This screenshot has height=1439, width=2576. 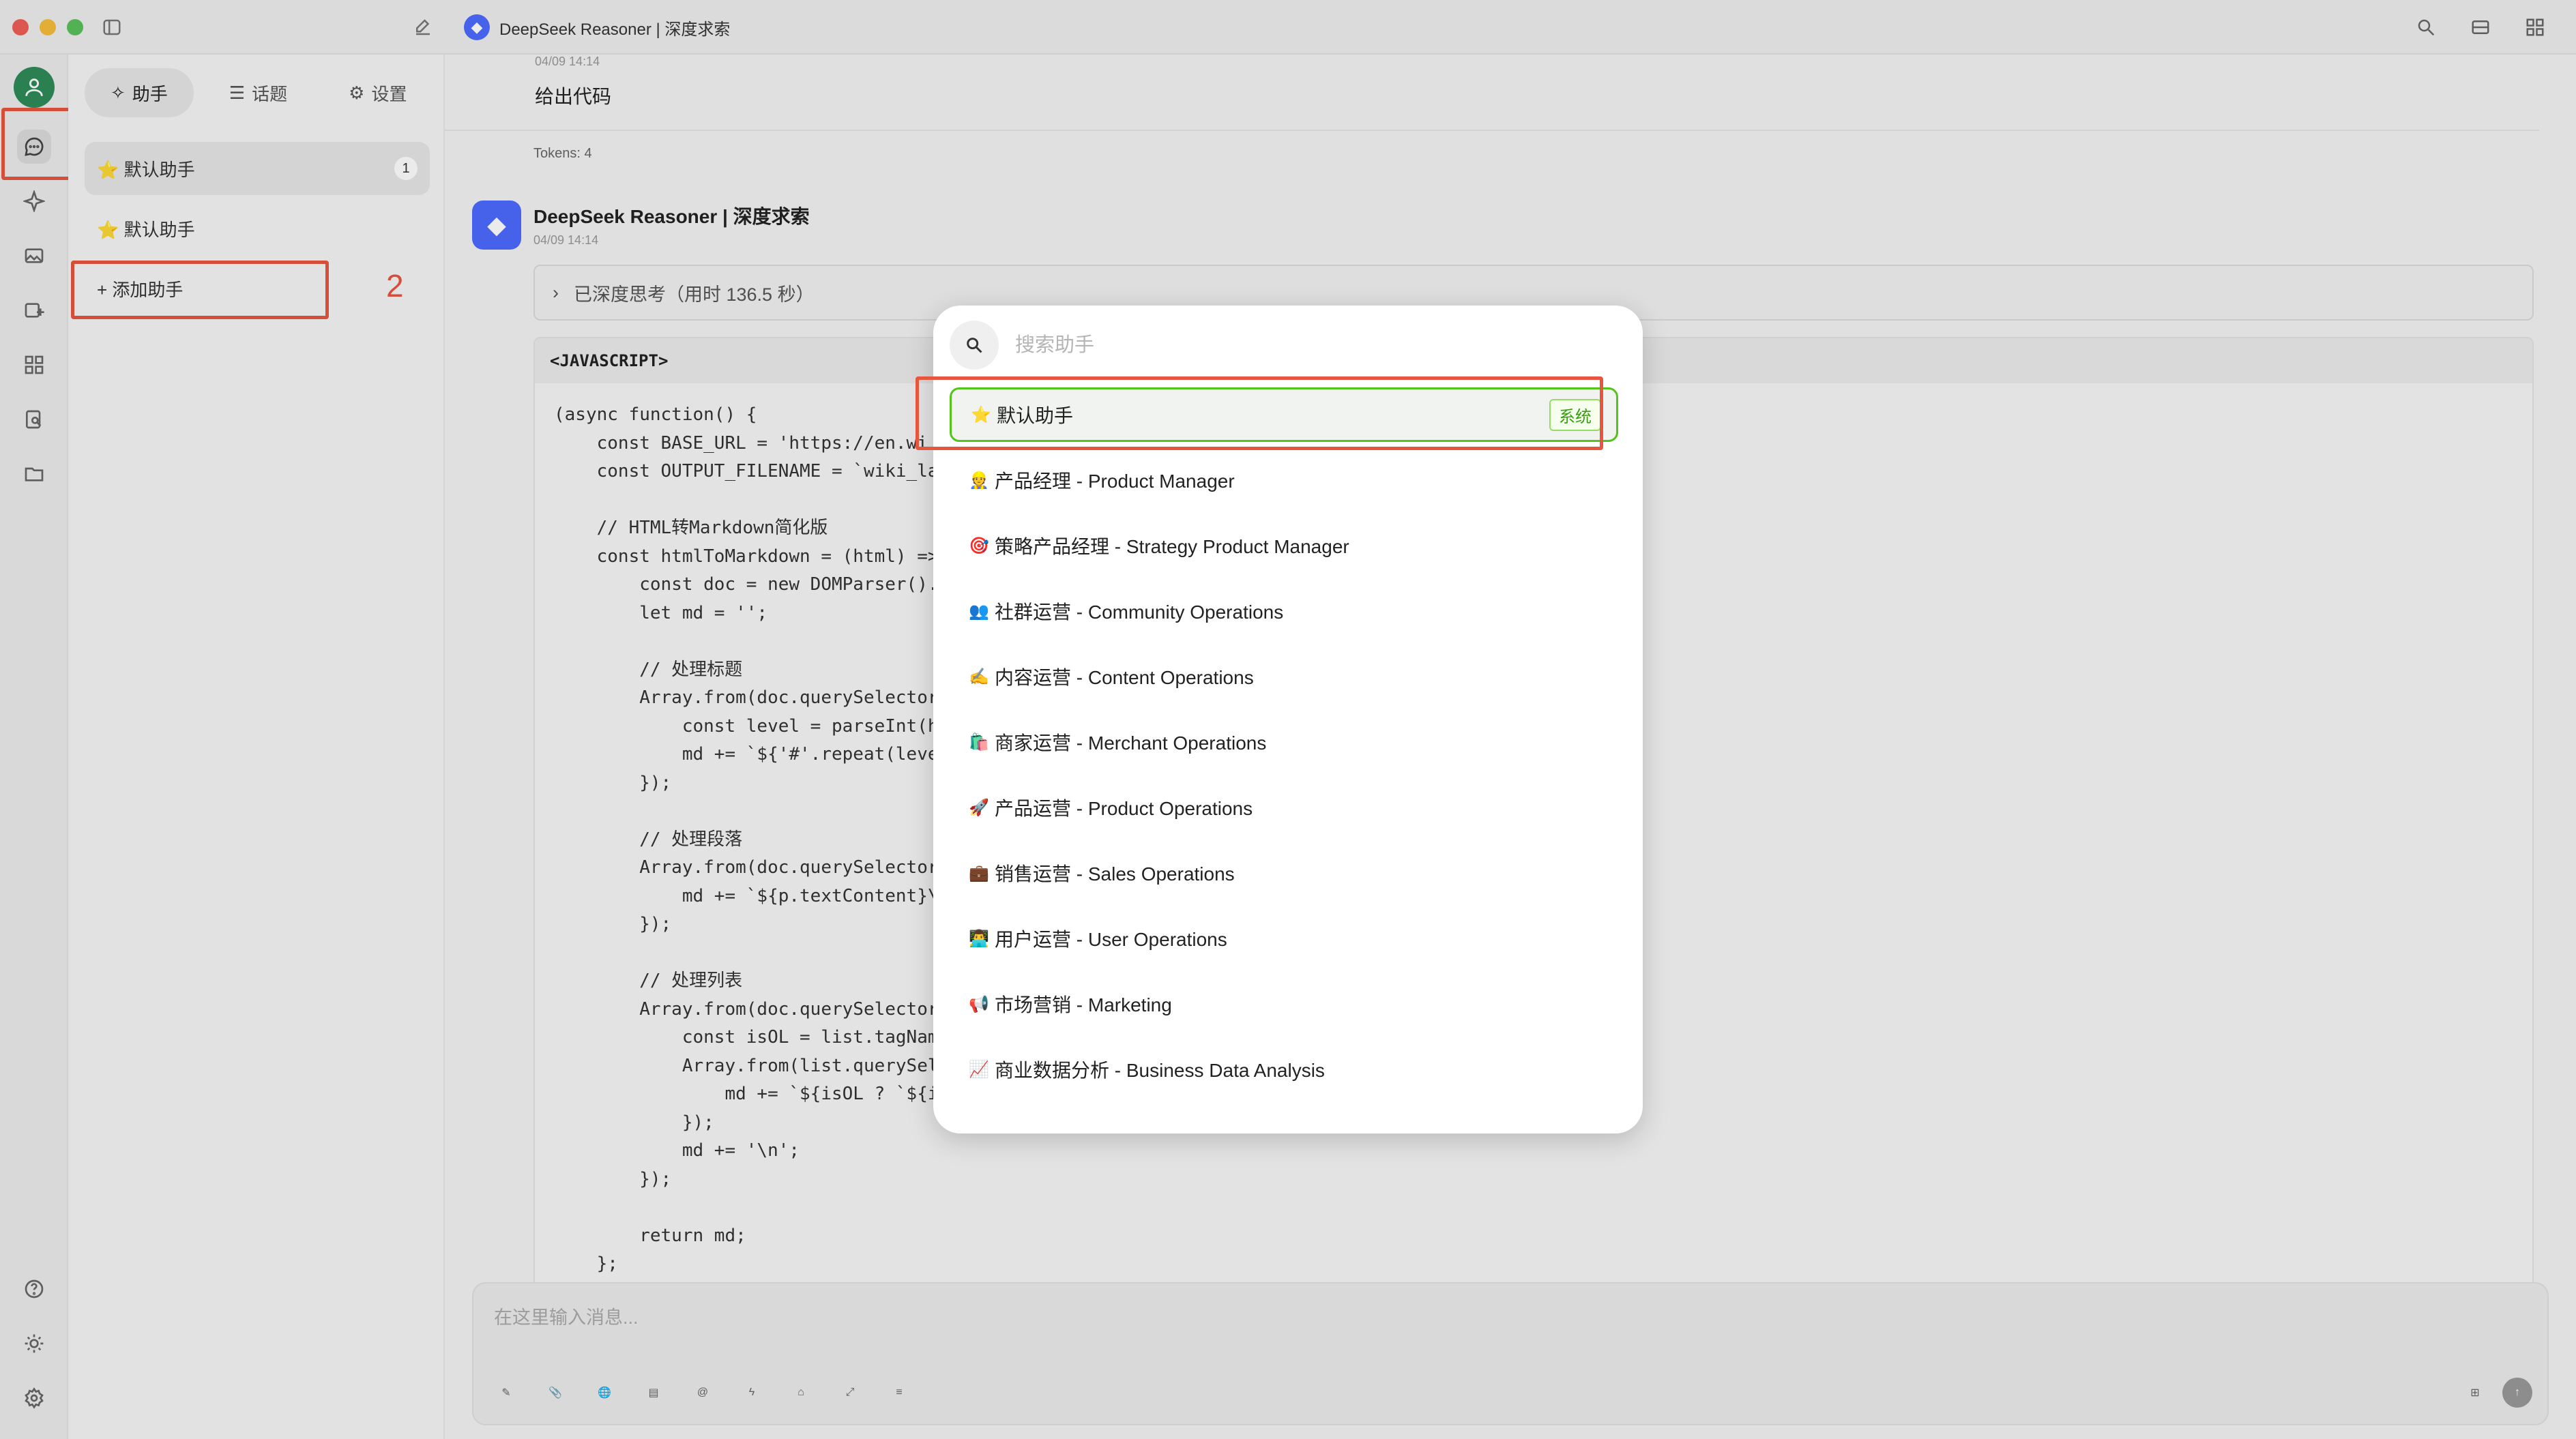 I want to click on assistant-option-label: 销售运营 - Sales Operations, so click(x=1115, y=874).